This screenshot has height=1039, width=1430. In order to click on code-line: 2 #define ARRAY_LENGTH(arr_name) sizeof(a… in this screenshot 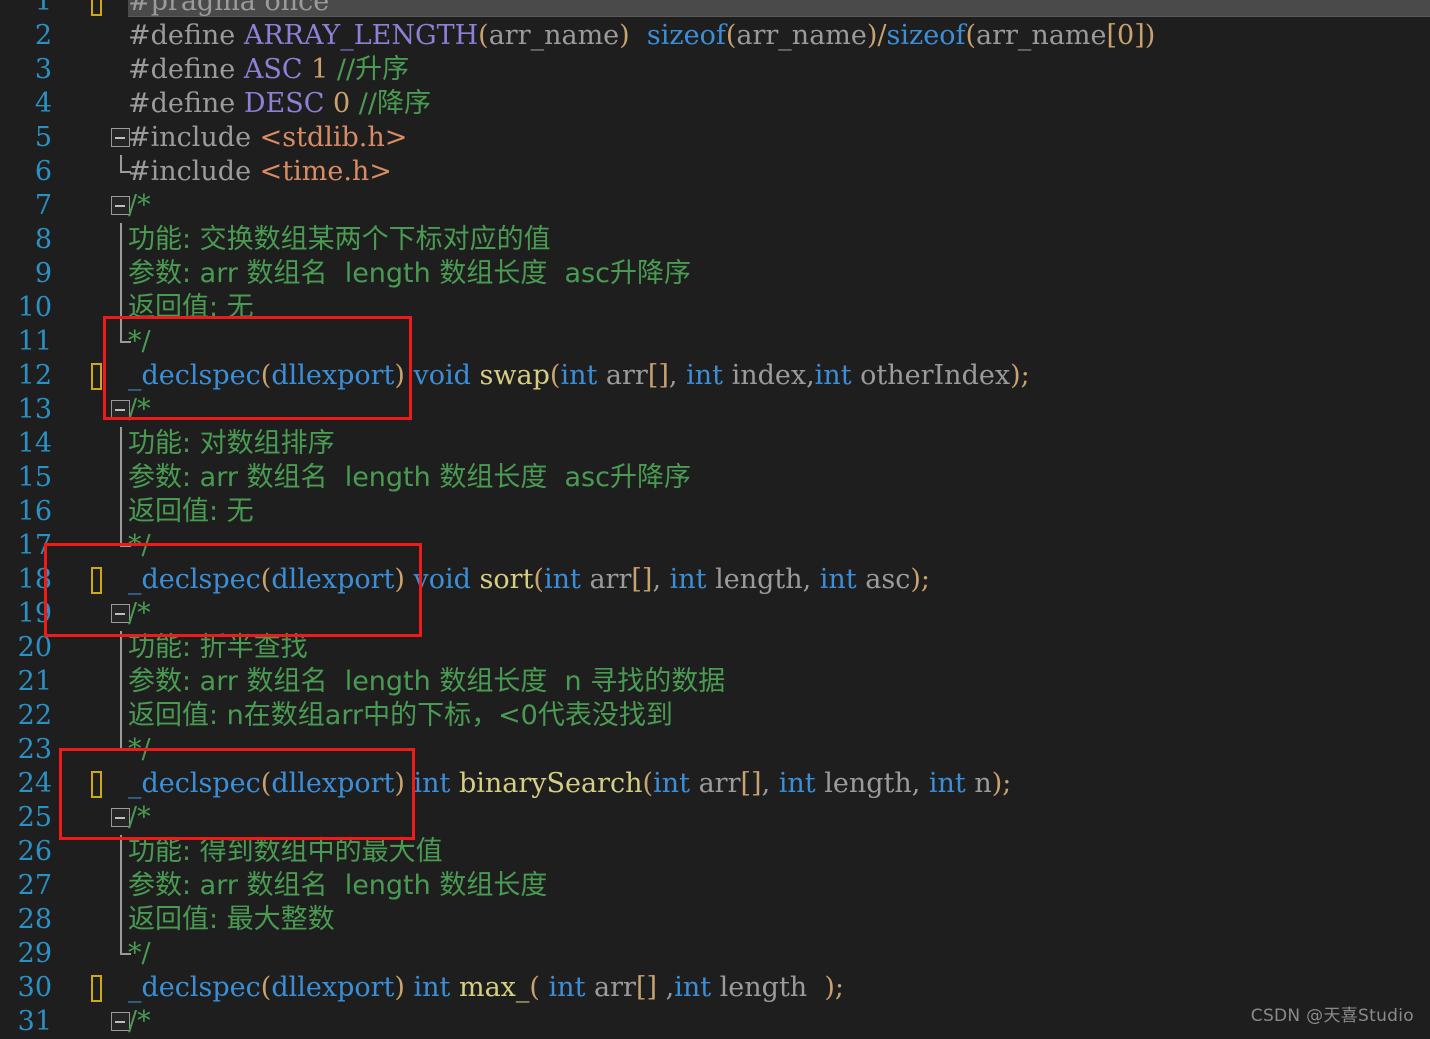, I will do `click(715, 36)`.